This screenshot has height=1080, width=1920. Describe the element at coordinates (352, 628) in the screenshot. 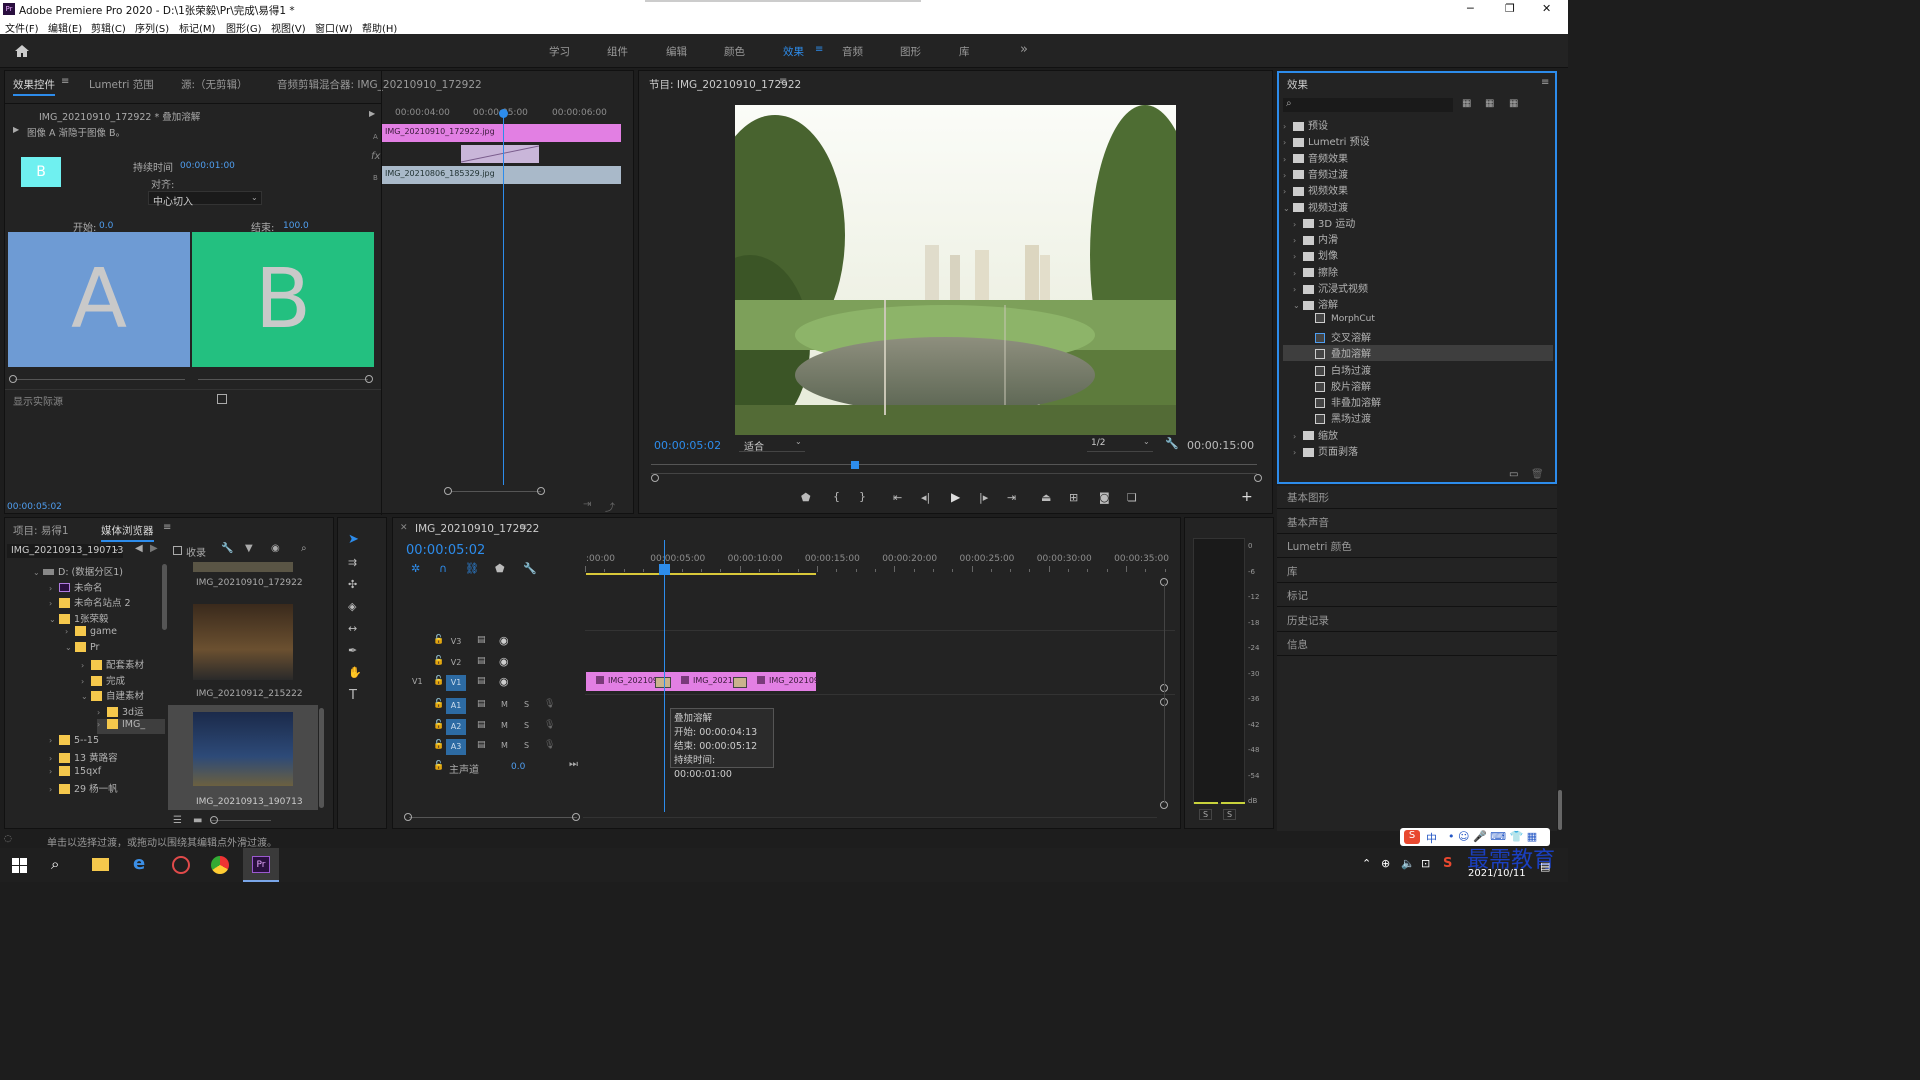

I see `slip-tool-icon: ↔` at that location.